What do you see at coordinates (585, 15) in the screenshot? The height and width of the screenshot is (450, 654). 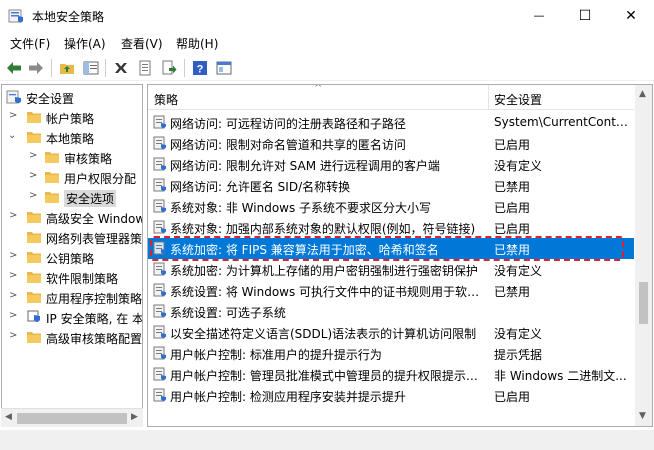 I see `maximize-button: ☐` at bounding box center [585, 15].